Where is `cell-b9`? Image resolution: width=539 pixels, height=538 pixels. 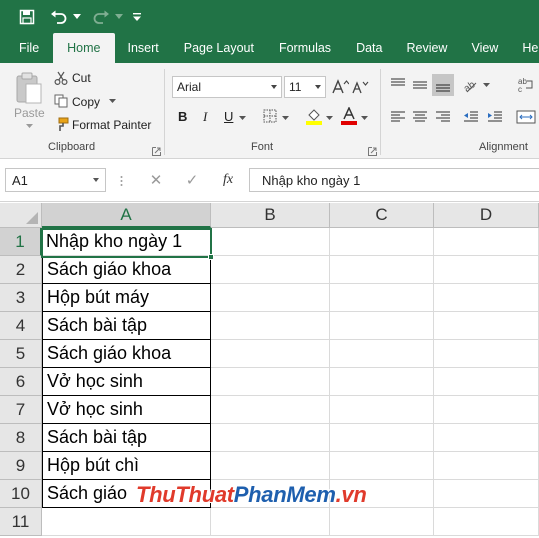
cell-b9 is located at coordinates (270, 466).